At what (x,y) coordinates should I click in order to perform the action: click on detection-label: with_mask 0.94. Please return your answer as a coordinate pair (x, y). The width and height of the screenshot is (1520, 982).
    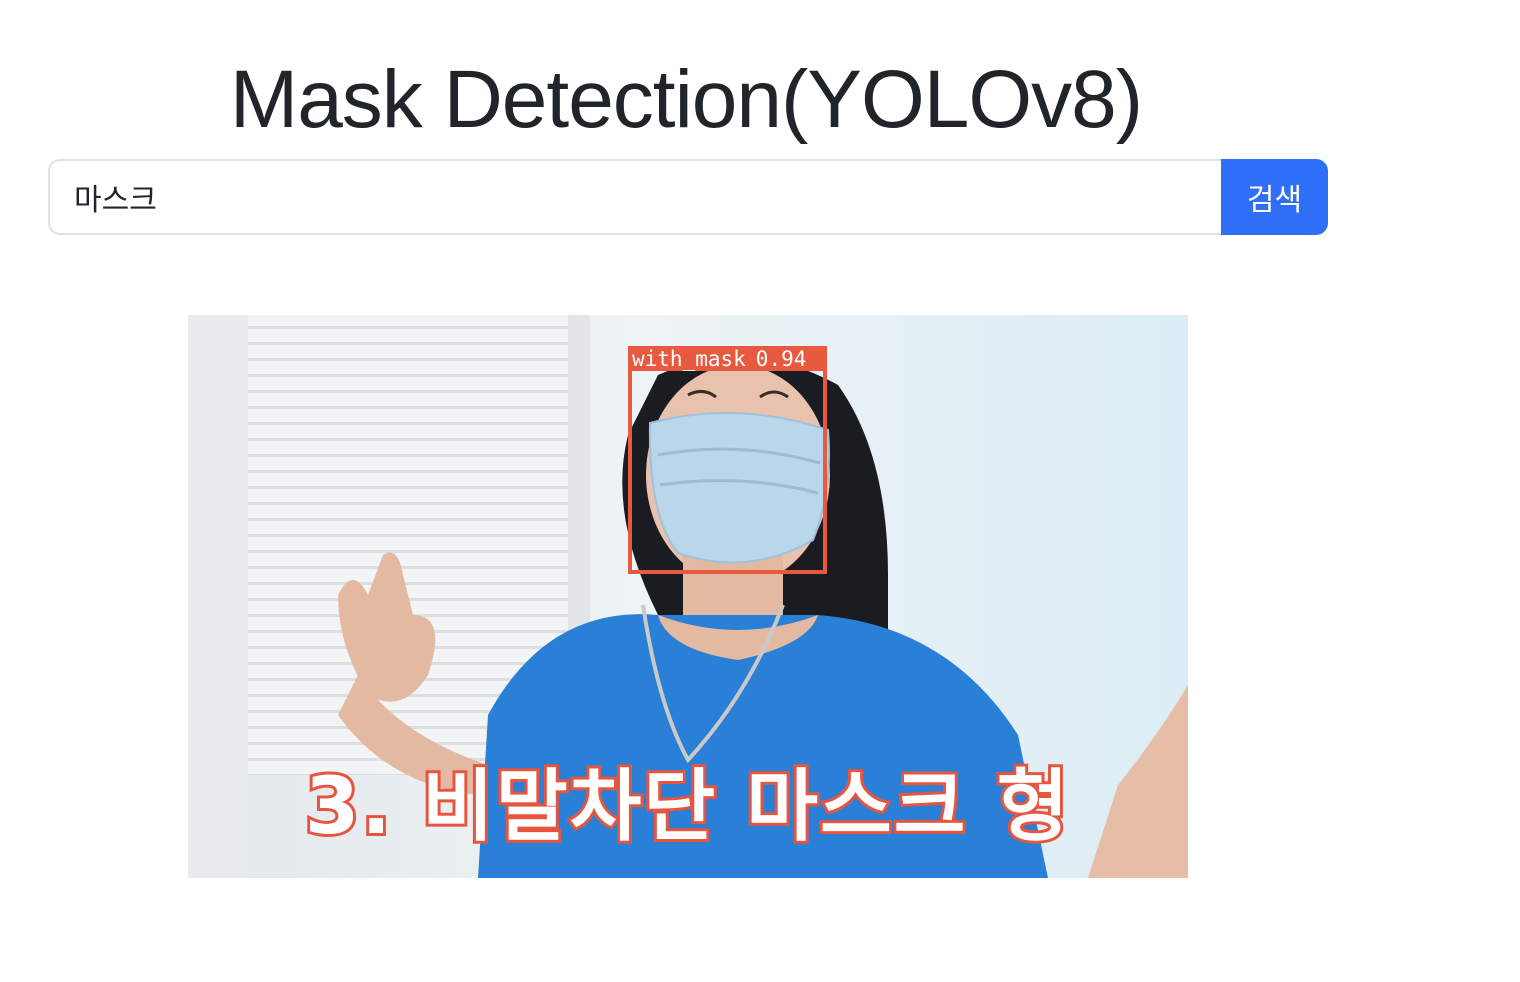
    Looking at the image, I should click on (719, 359).